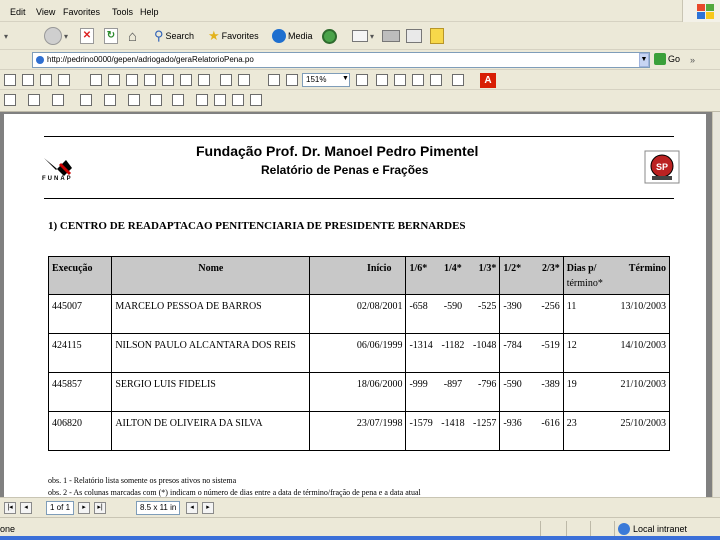 This screenshot has height=540, width=720. I want to click on last-page-button: ▸|, so click(100, 508).